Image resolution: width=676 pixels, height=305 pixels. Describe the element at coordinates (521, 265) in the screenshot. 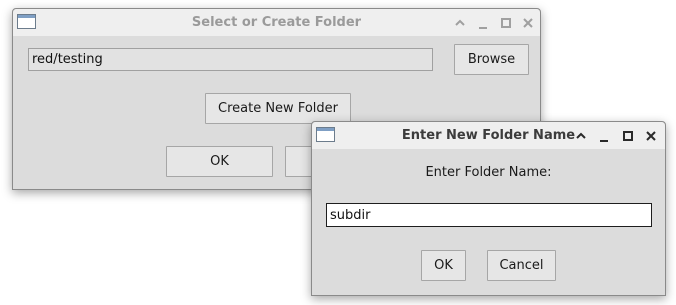

I see `dialog-cancel-button: Cancel` at that location.